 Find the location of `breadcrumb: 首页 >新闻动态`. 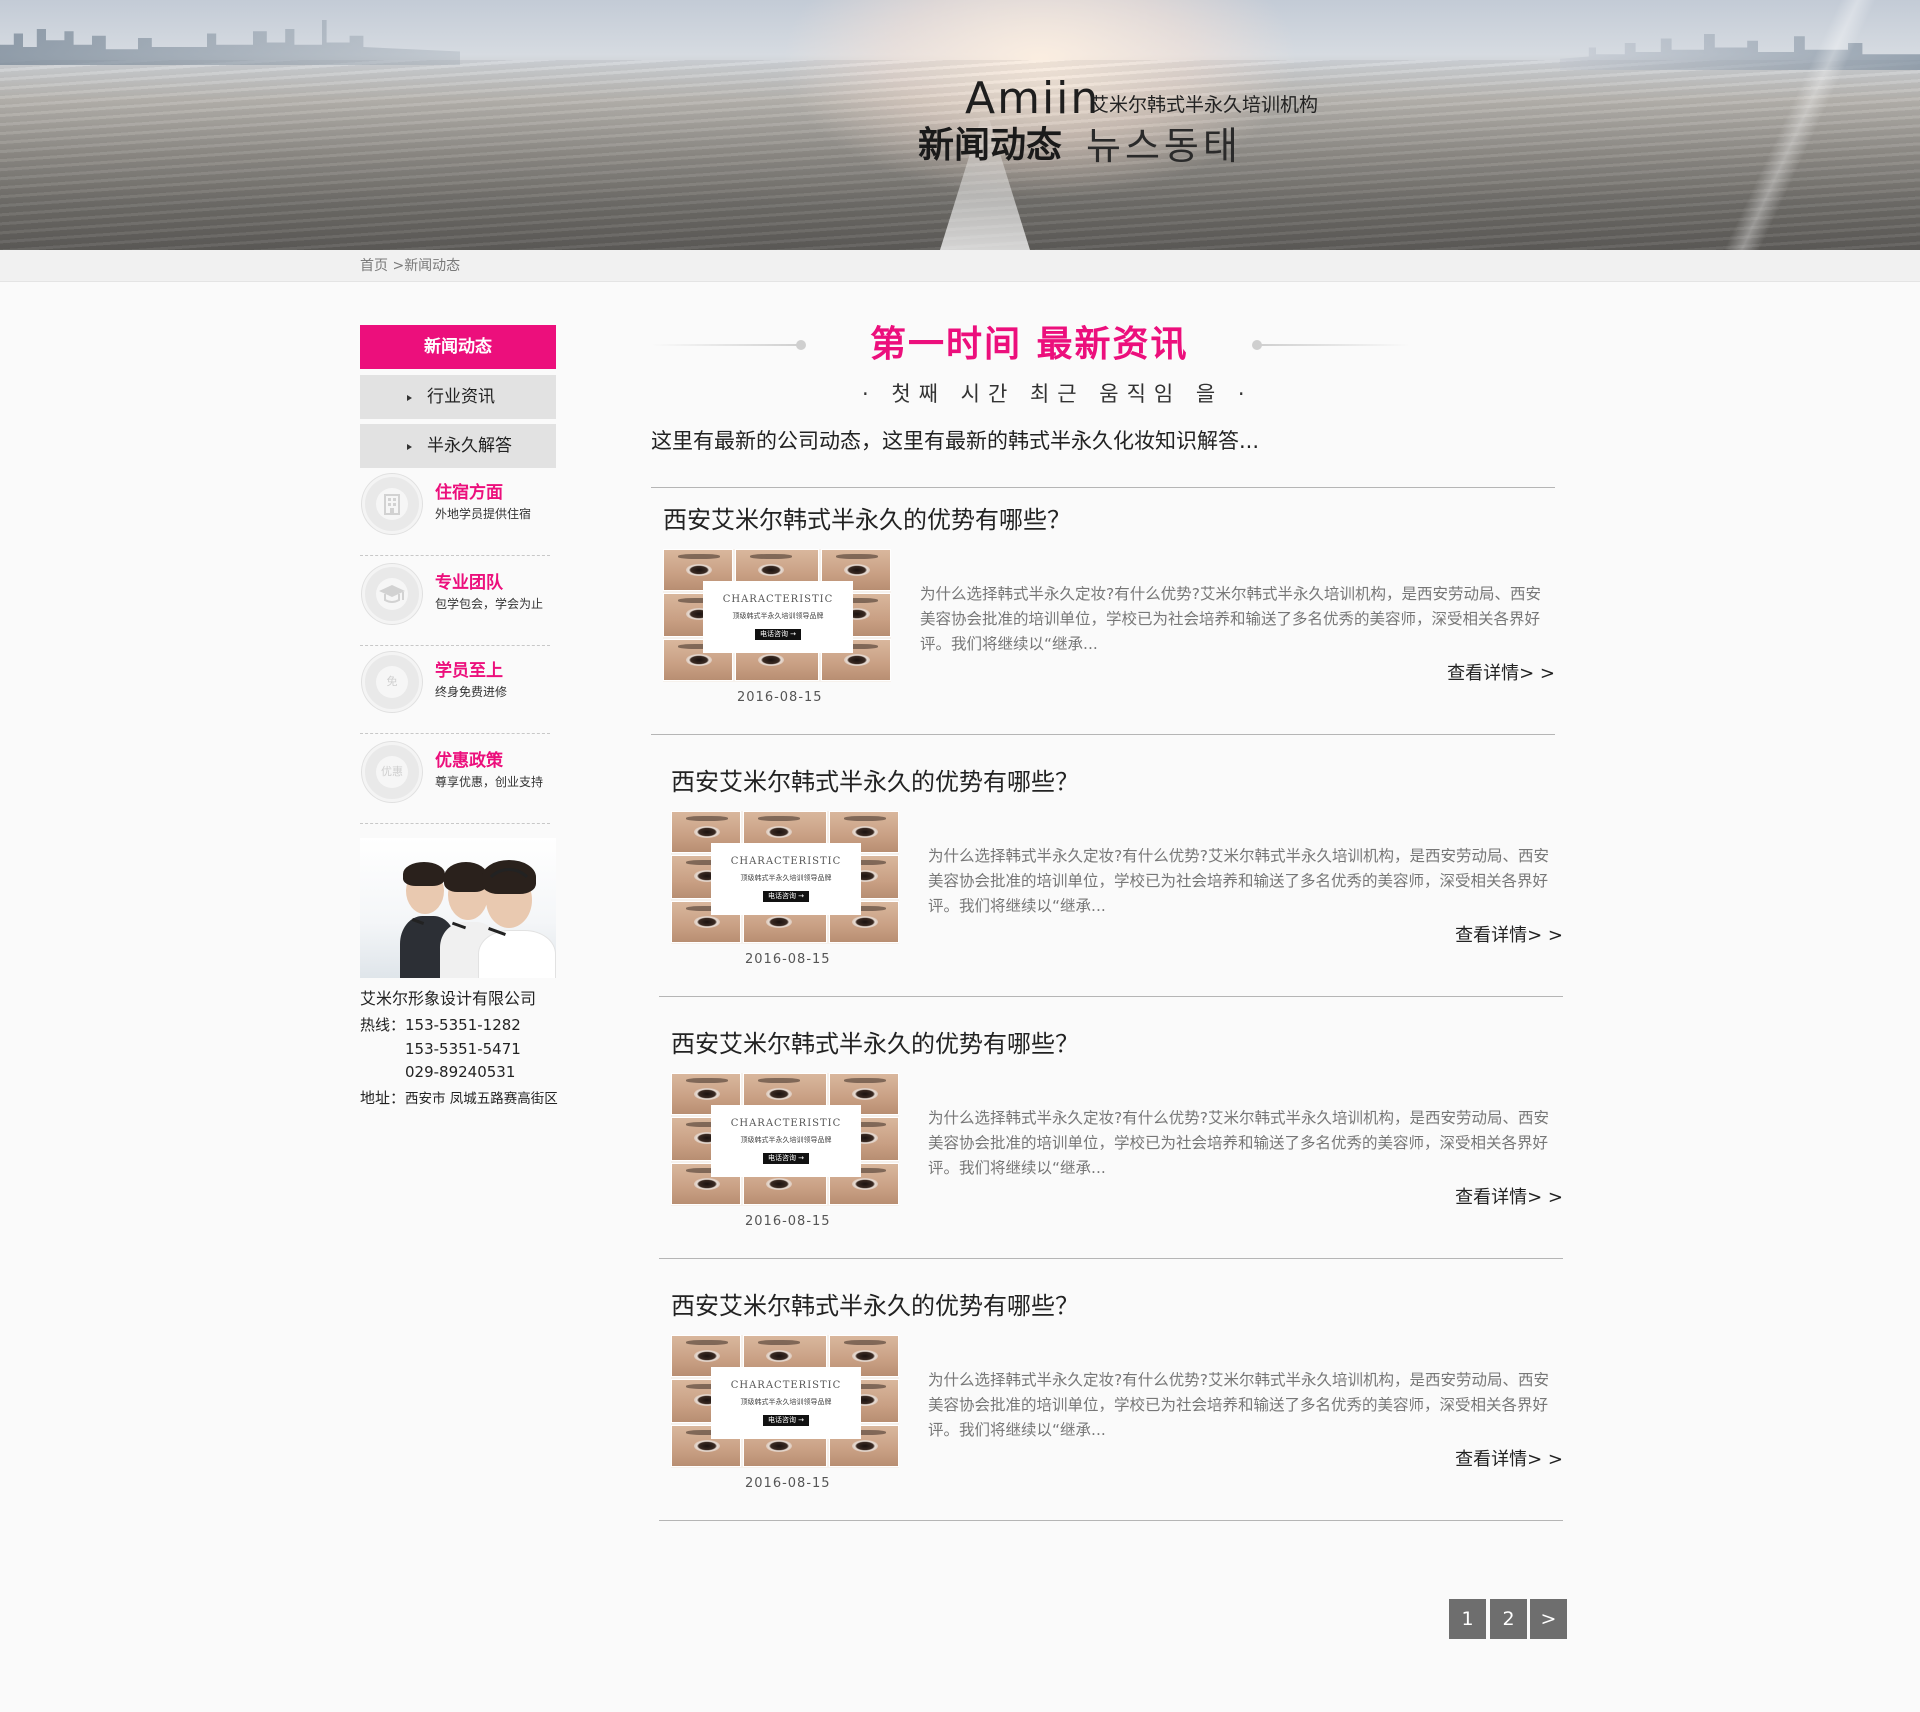

breadcrumb: 首页 >新闻动态 is located at coordinates (410, 266).